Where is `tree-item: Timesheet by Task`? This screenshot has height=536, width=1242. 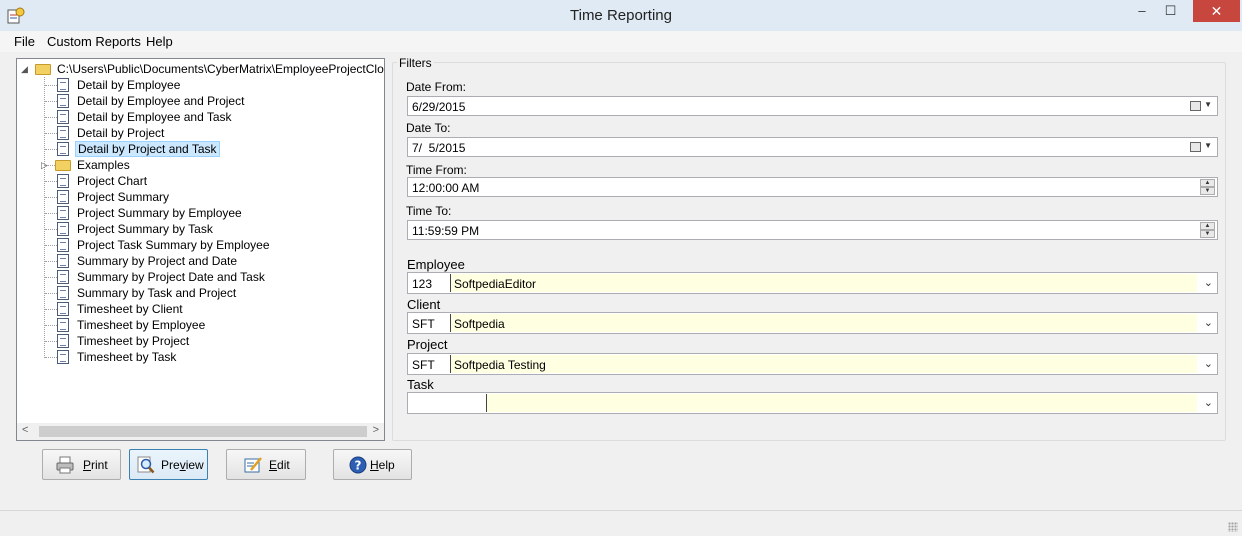 tree-item: Timesheet by Task is located at coordinates (117, 357).